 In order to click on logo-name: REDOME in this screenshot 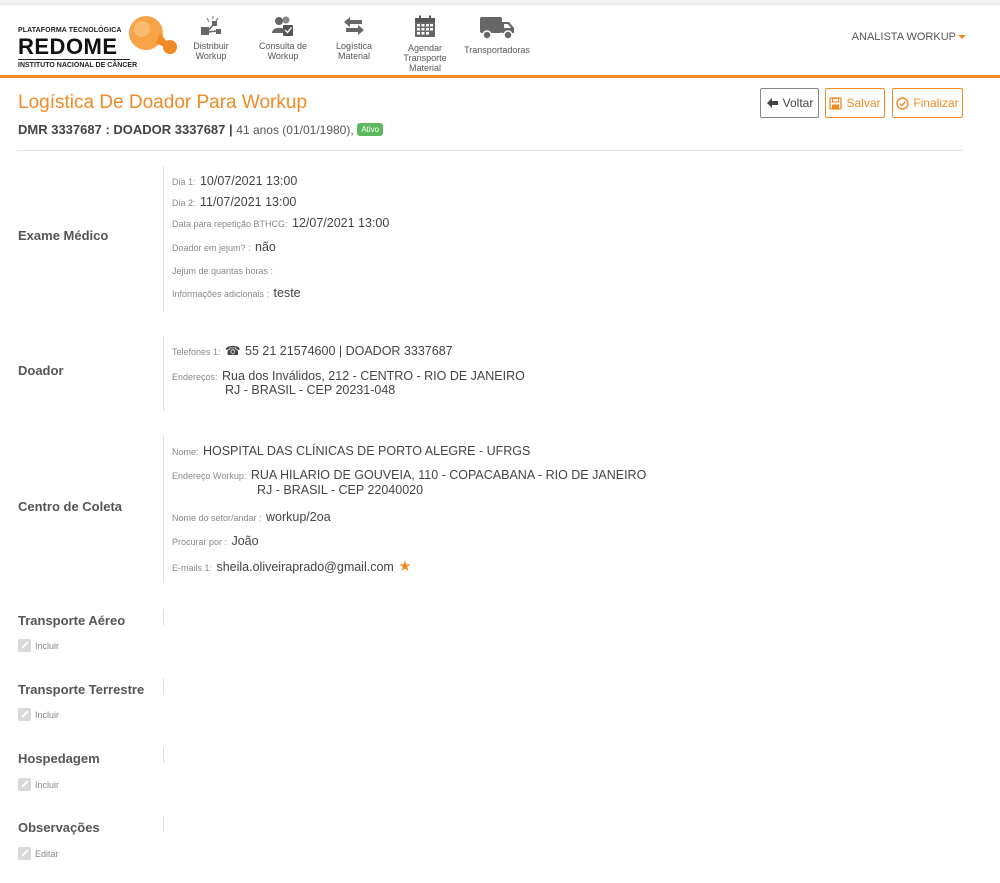, I will do `click(68, 46)`.